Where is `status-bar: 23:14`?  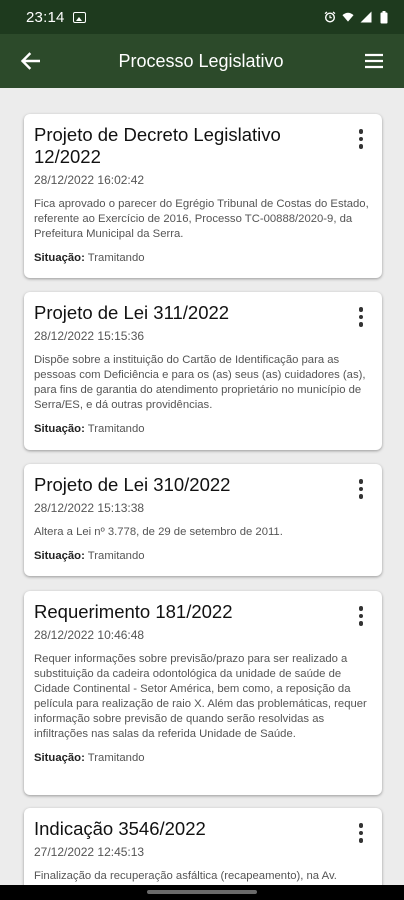 status-bar: 23:14 is located at coordinates (202, 17).